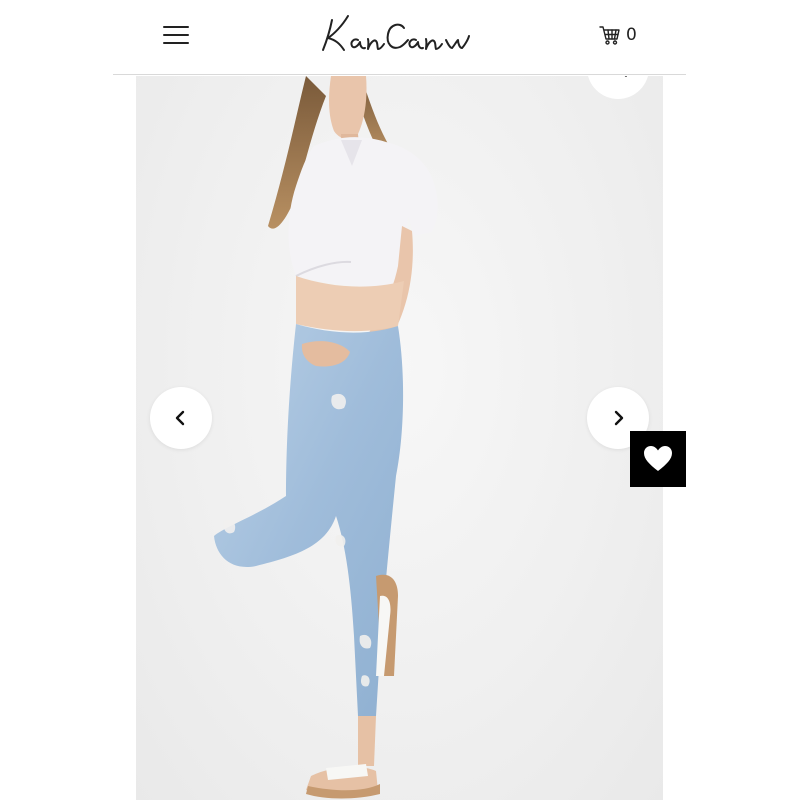 The height and width of the screenshot is (800, 800). Describe the element at coordinates (609, 35) in the screenshot. I see `shopping-cart-icon` at that location.